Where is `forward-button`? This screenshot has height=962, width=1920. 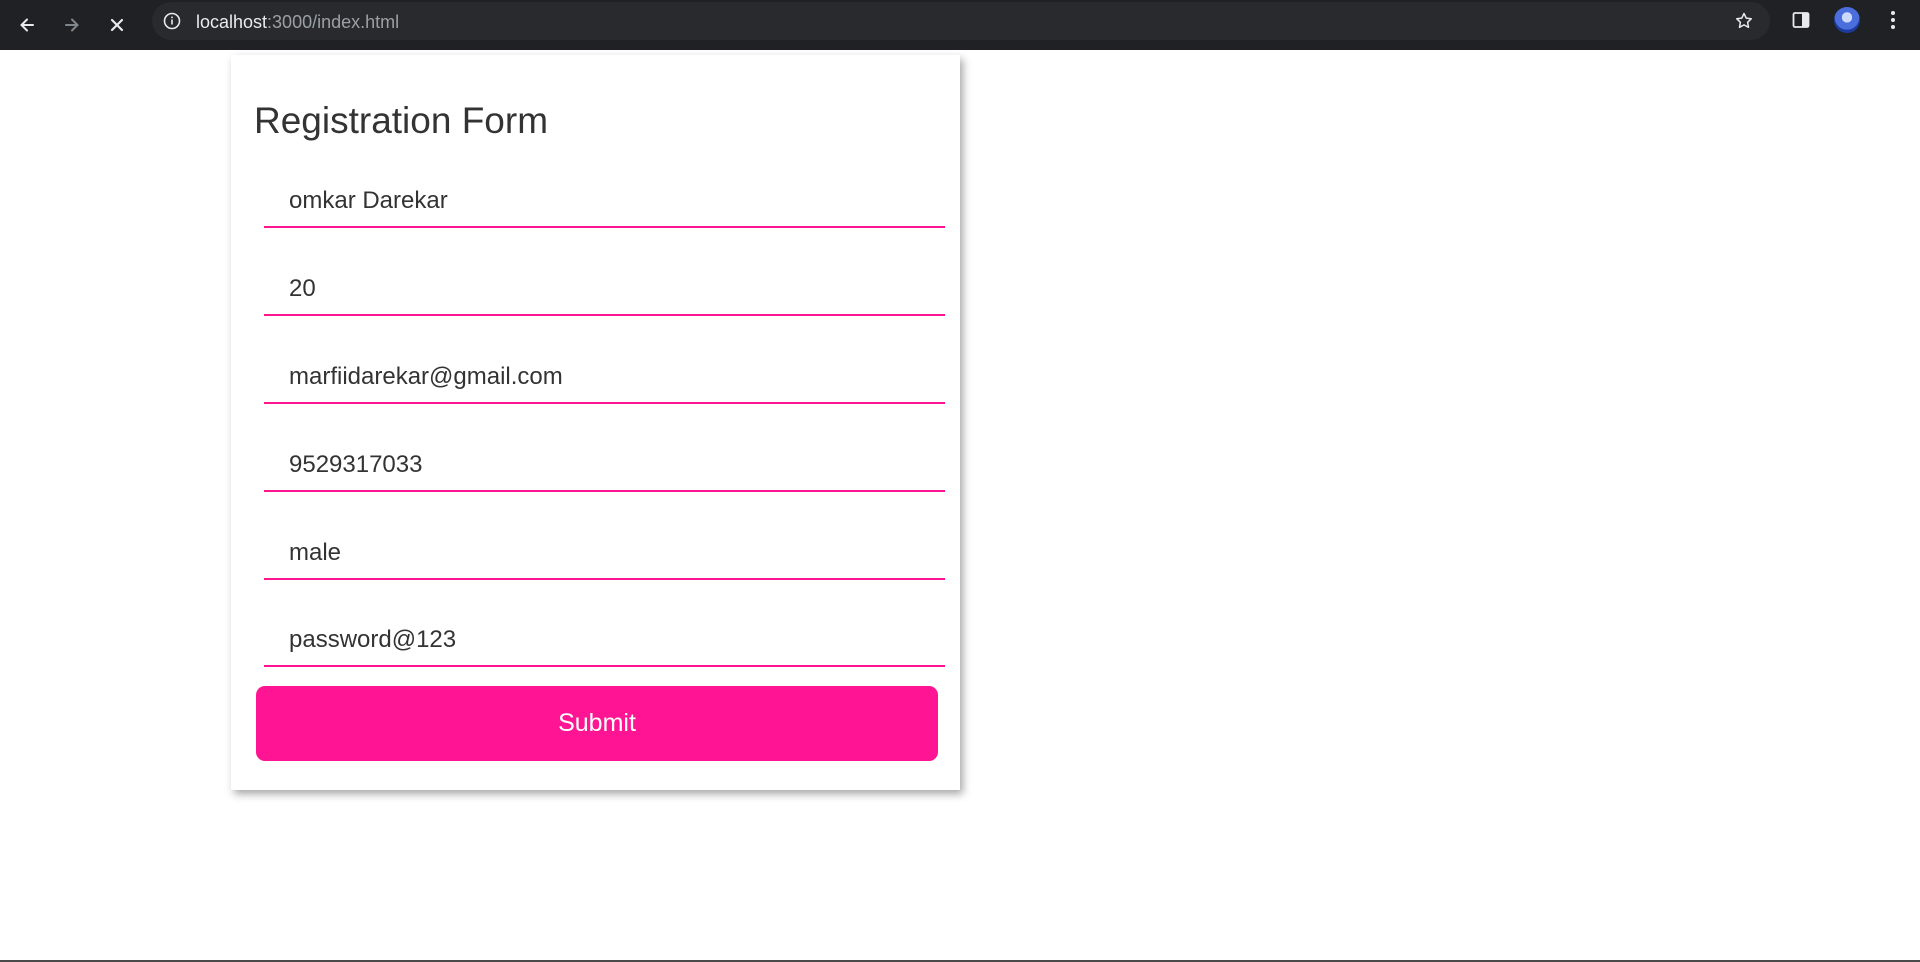 forward-button is located at coordinates (72, 25).